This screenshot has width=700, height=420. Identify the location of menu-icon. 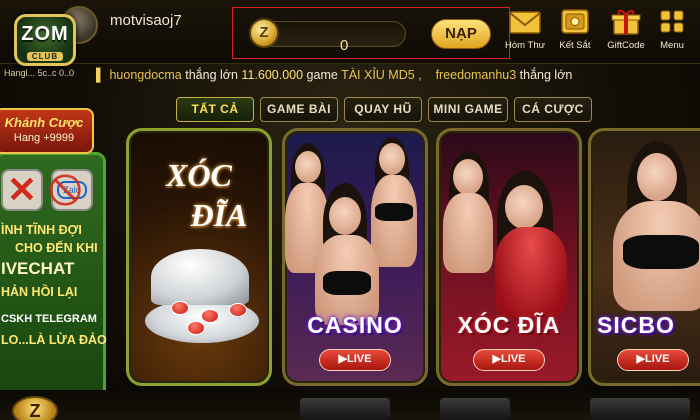
(672, 21).